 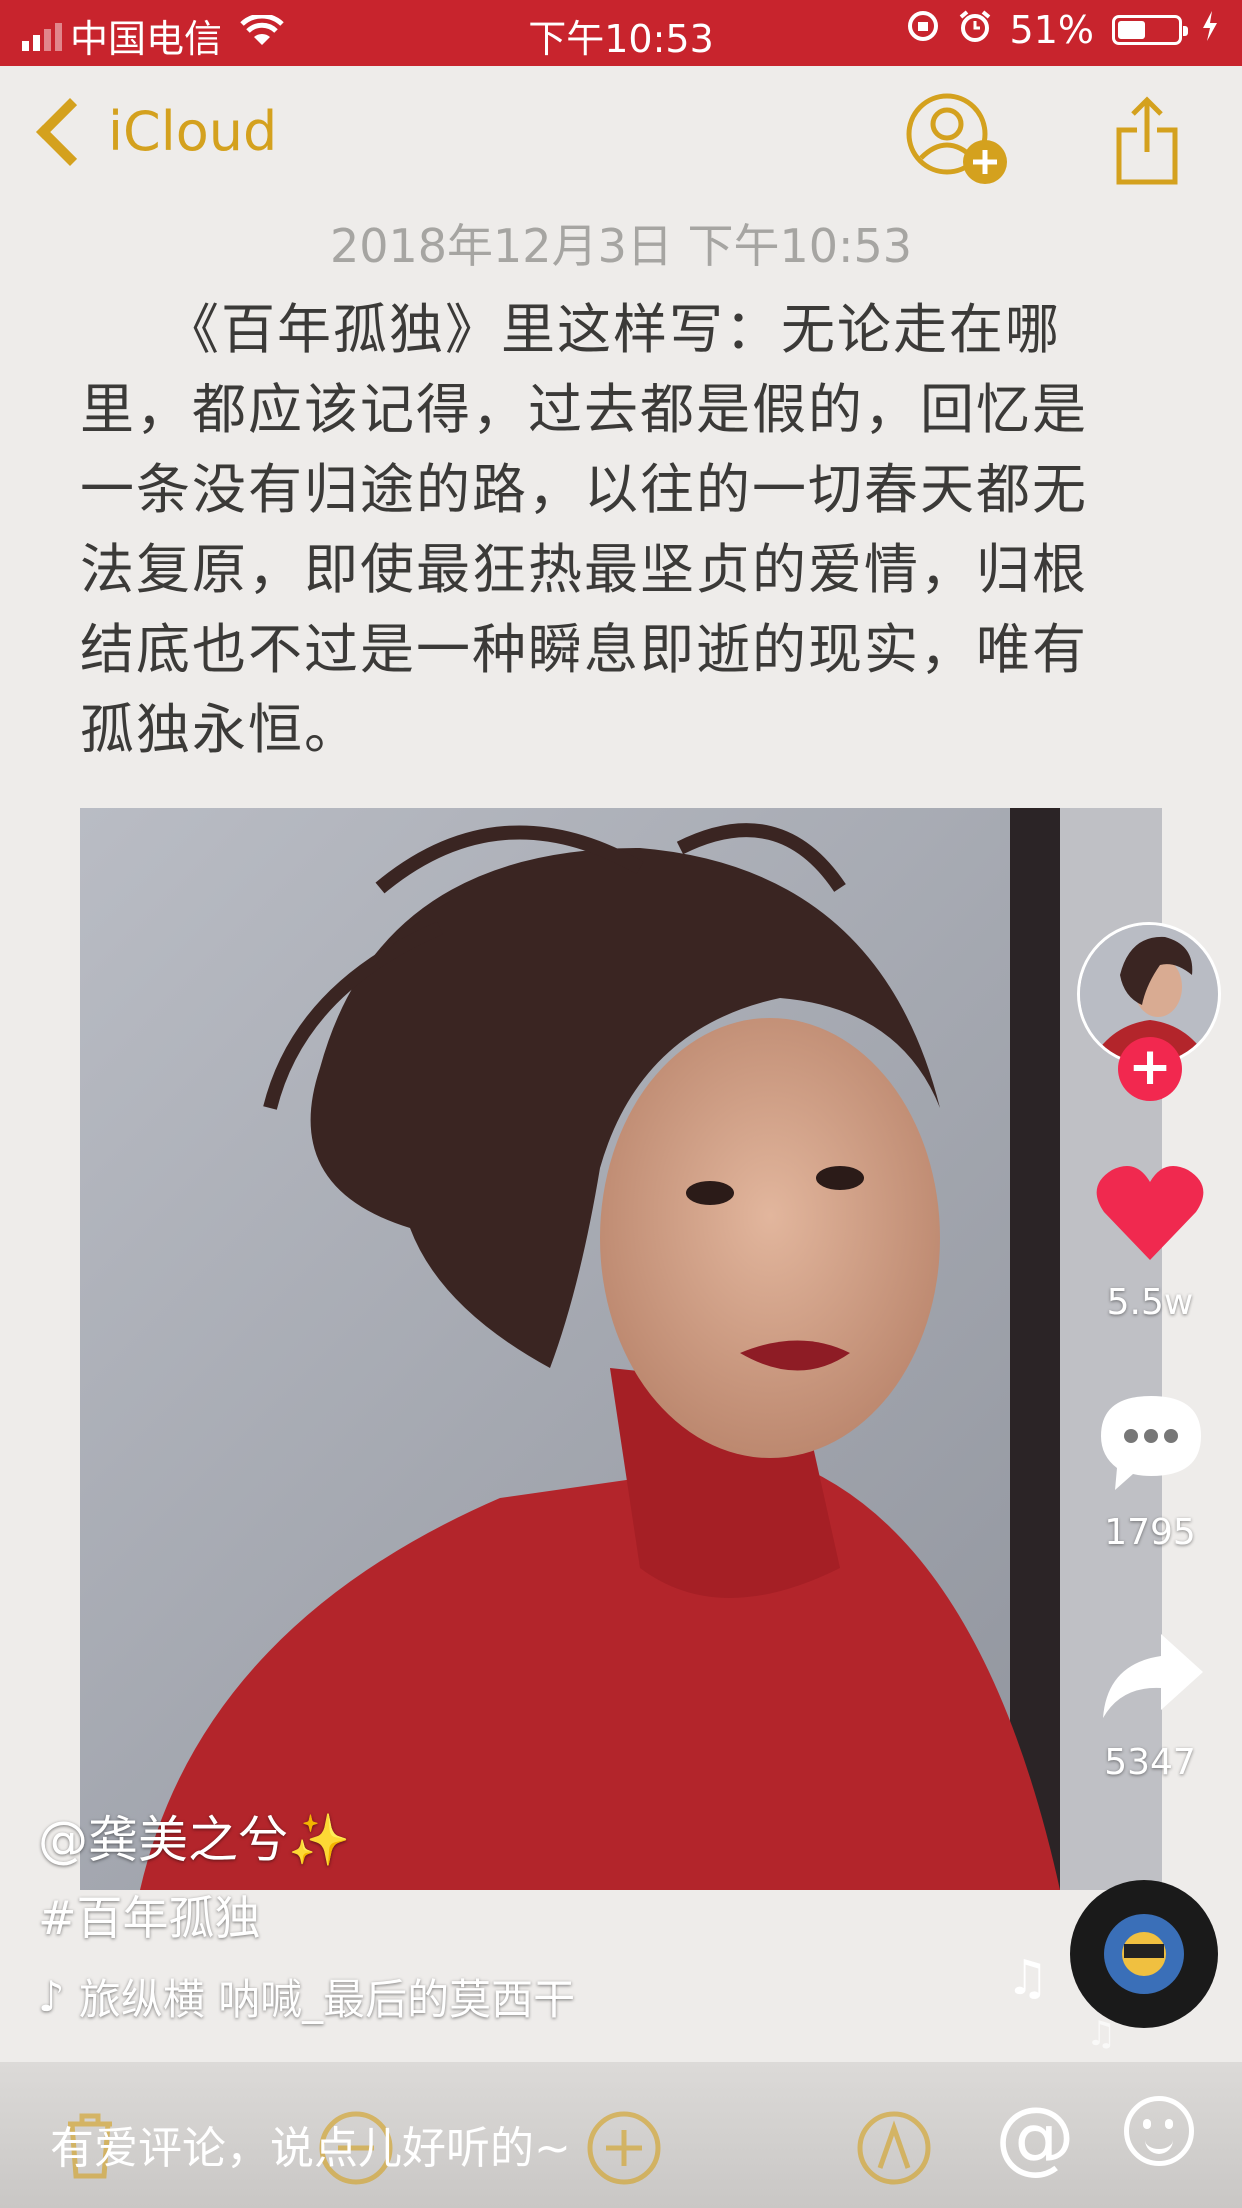 I want to click on notes-nav-bar: iCloud, so click(x=621, y=136).